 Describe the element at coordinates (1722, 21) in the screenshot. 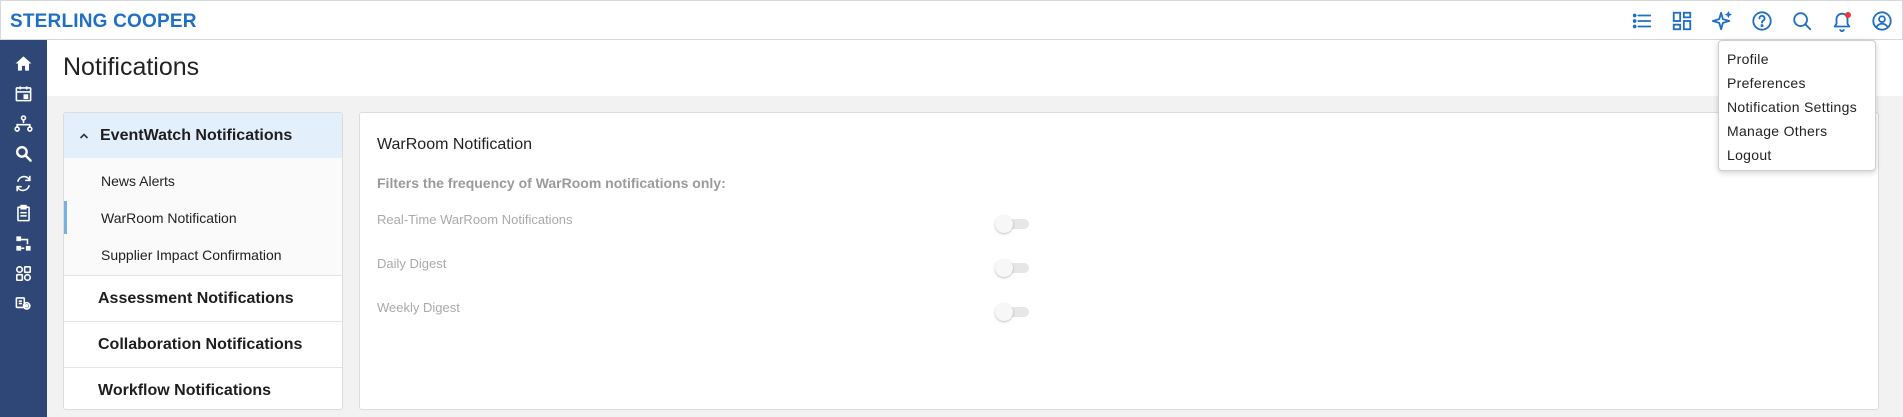

I see `sparkle-icon` at that location.